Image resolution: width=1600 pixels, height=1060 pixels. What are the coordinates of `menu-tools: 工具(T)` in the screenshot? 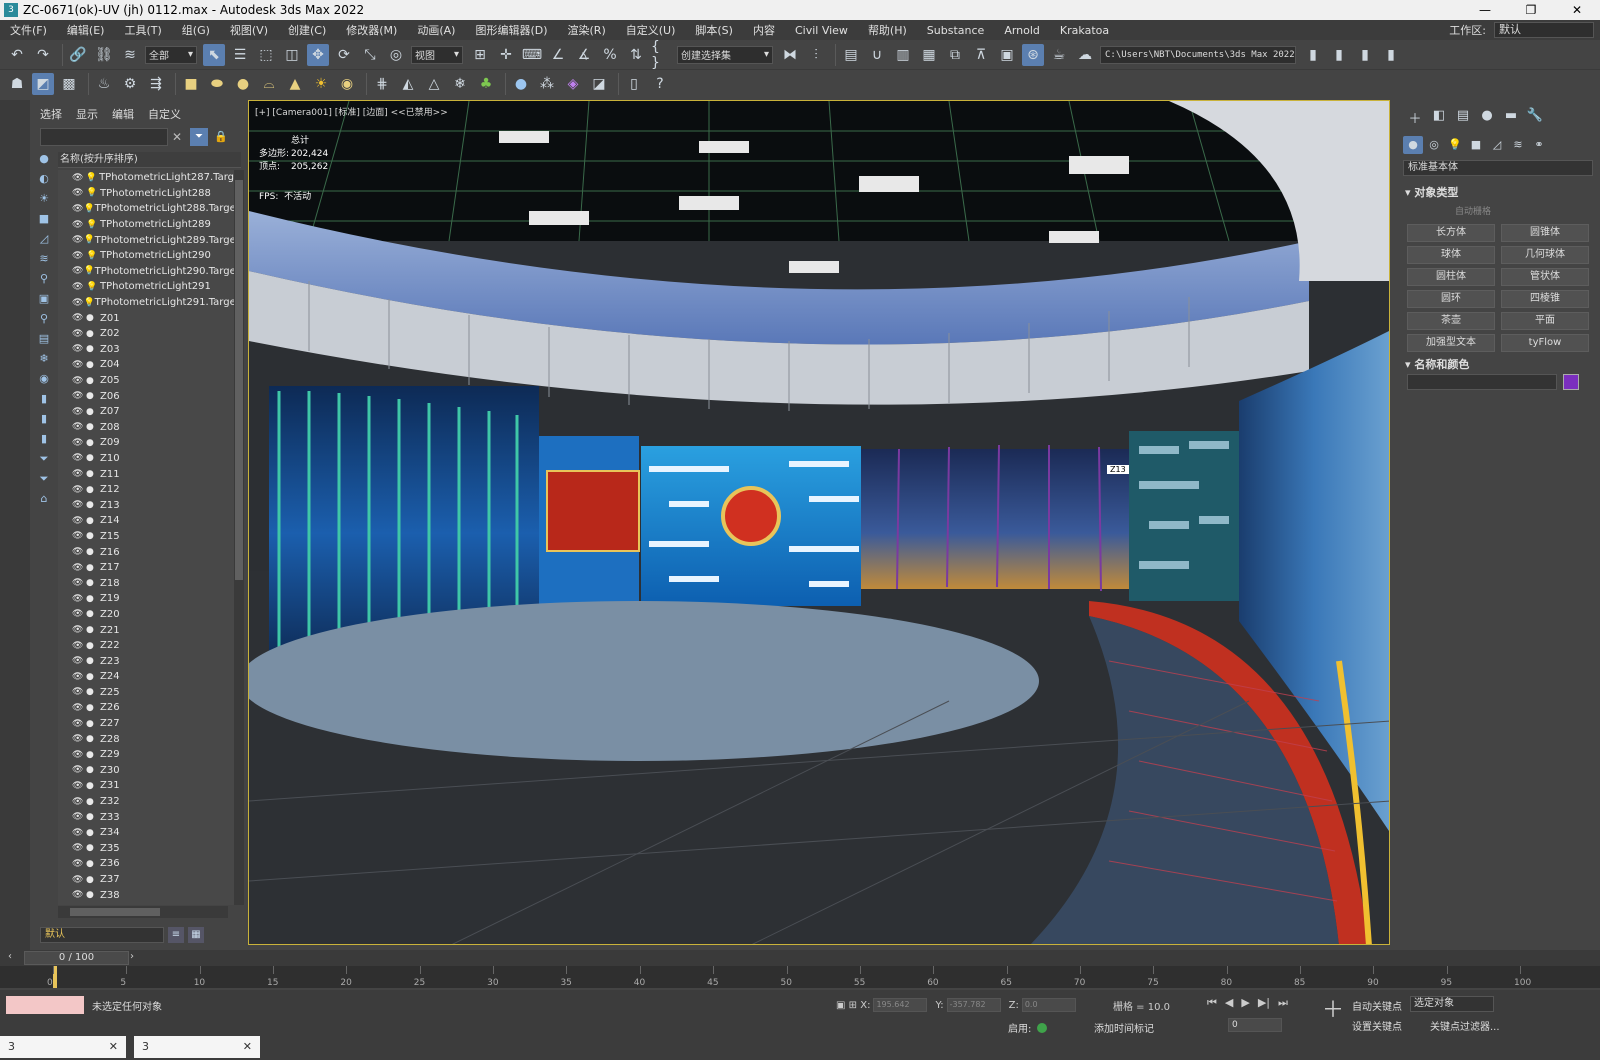 It's located at (142, 30).